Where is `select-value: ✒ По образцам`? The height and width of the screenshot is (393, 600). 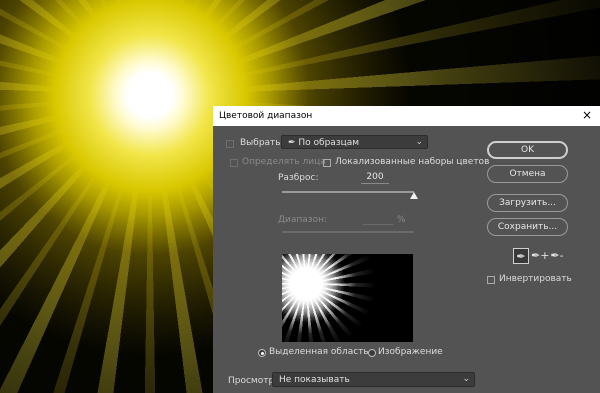 select-value: ✒ По образцам is located at coordinates (324, 143).